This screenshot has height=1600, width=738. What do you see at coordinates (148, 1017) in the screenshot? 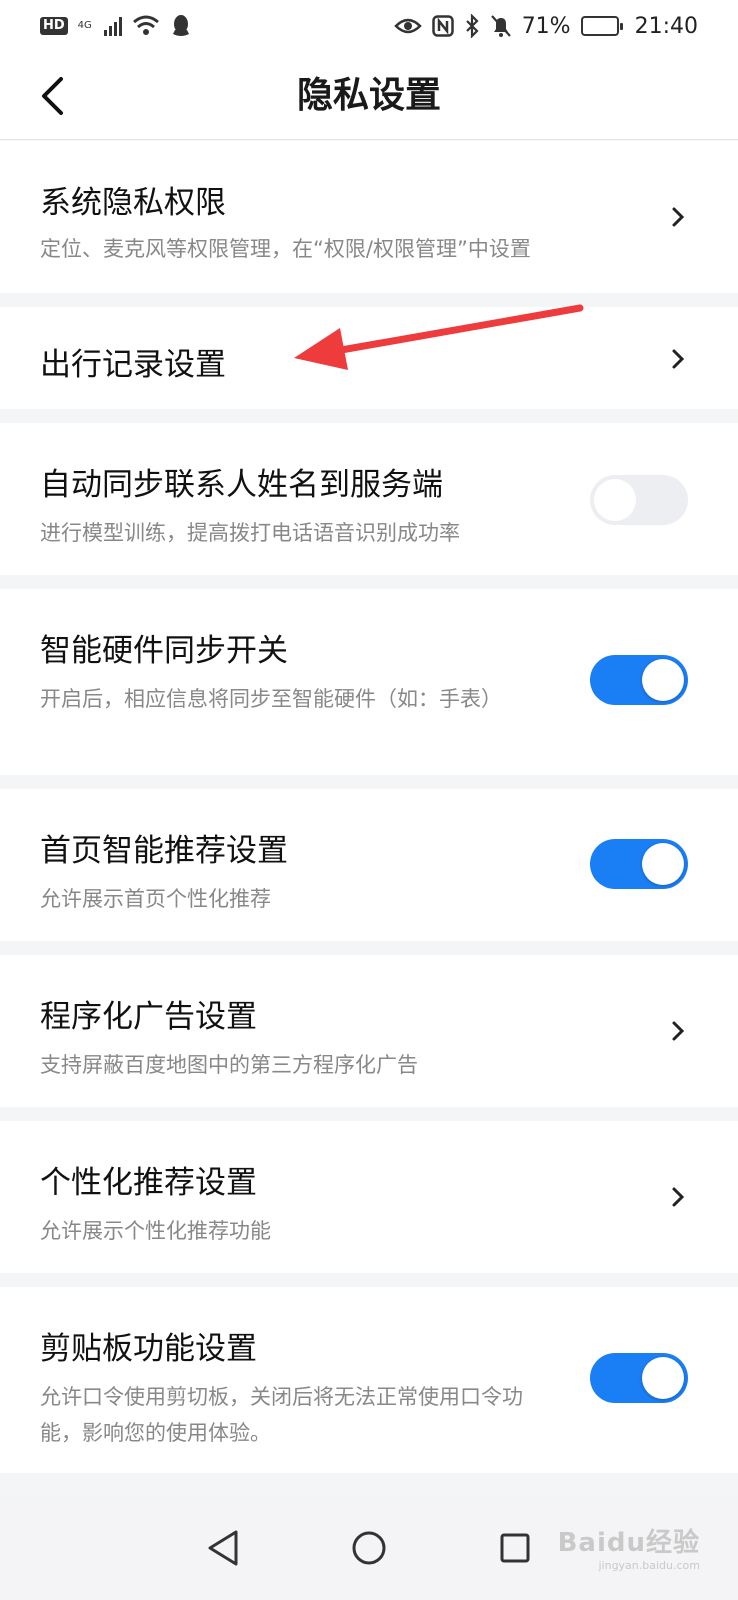
I see `setting-title: 程序化广告设置` at bounding box center [148, 1017].